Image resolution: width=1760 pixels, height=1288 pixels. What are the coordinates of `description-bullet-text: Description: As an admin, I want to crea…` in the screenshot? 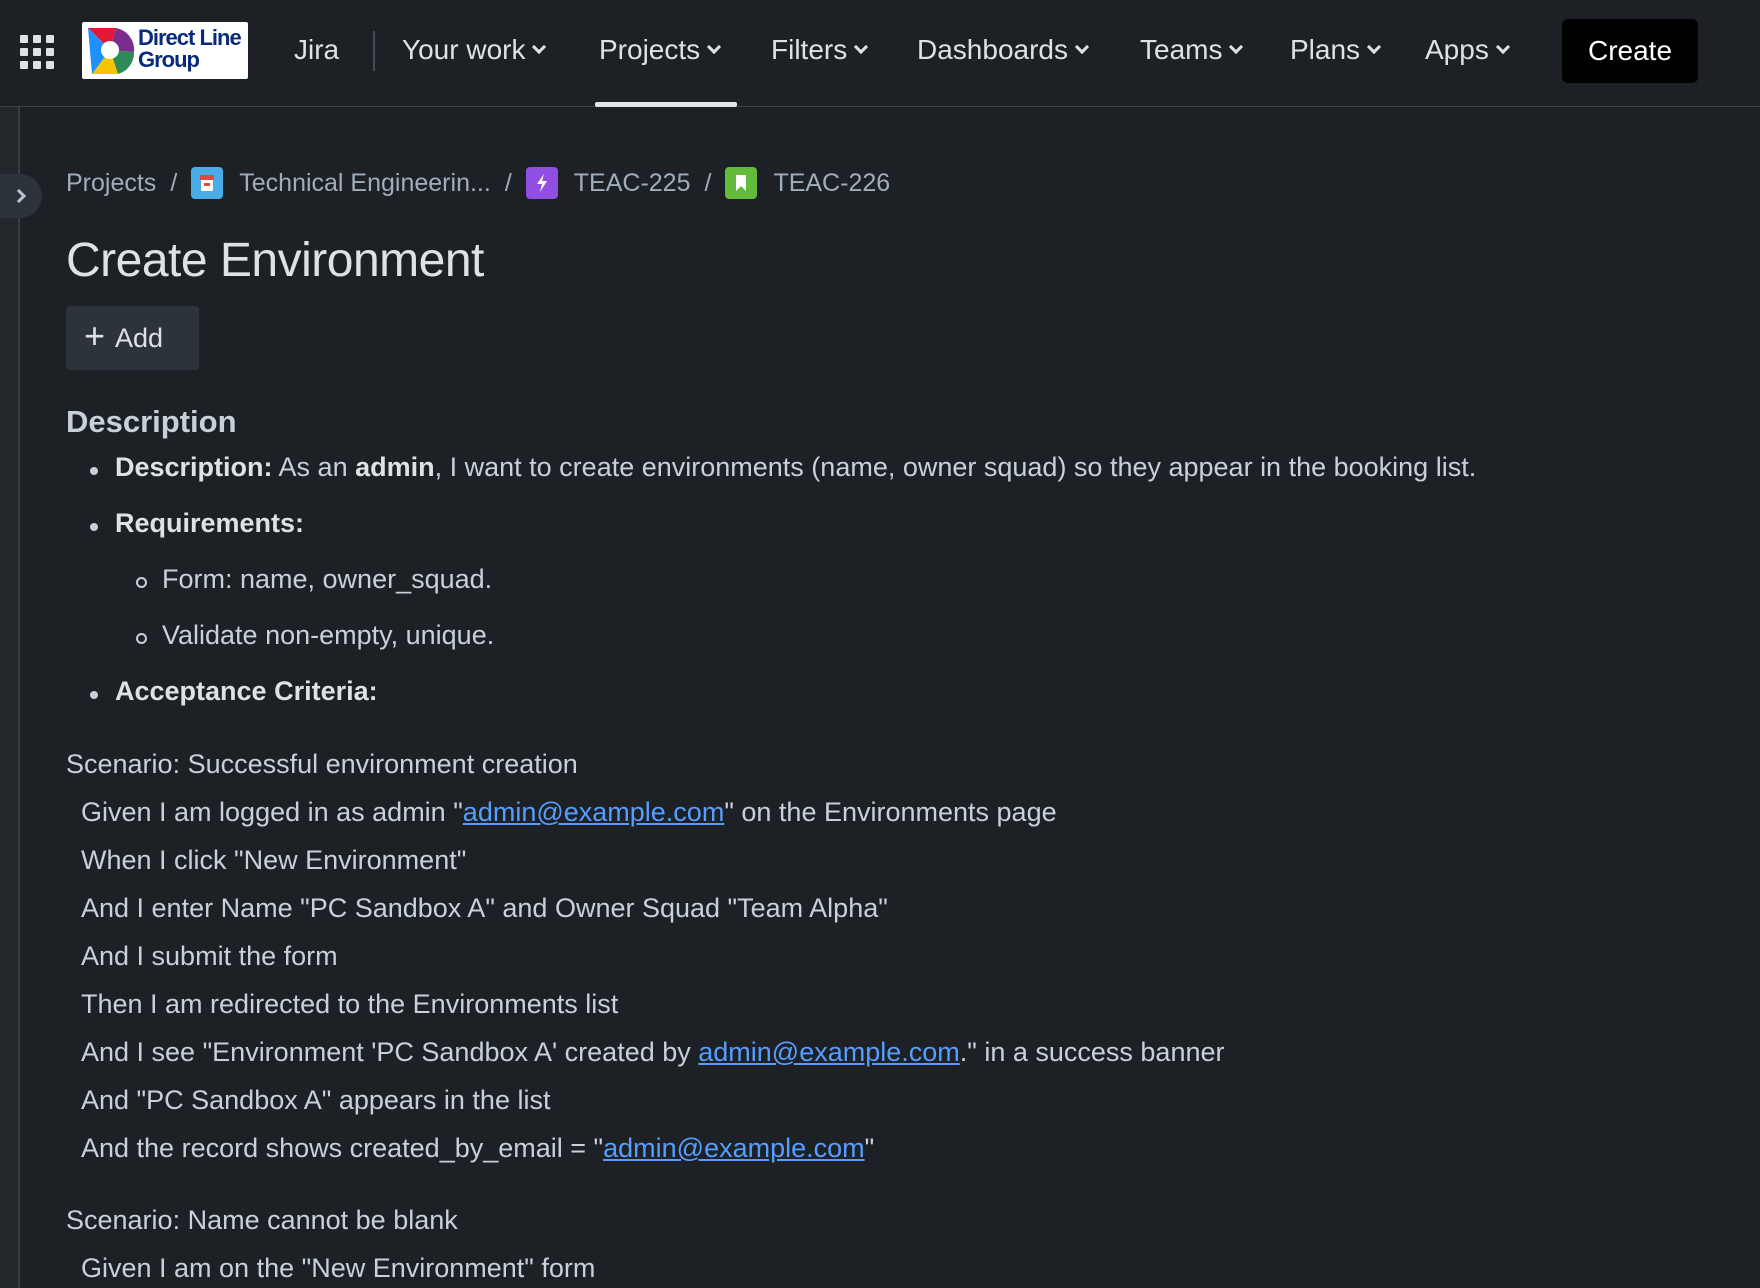 It's located at (796, 467).